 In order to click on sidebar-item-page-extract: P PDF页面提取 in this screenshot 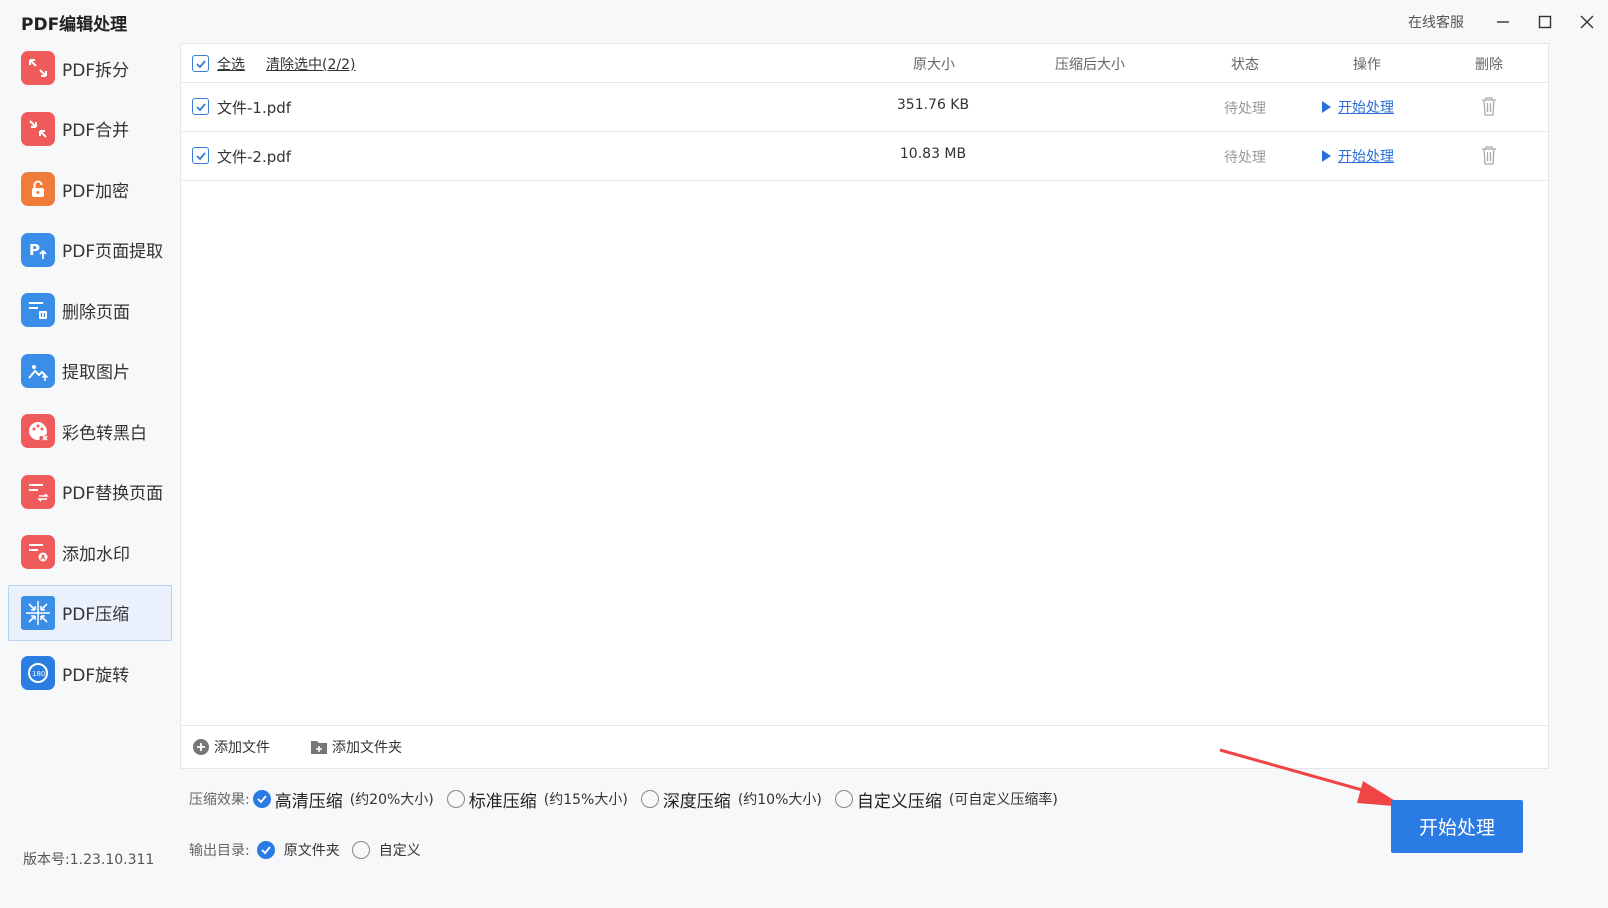, I will do `click(90, 250)`.